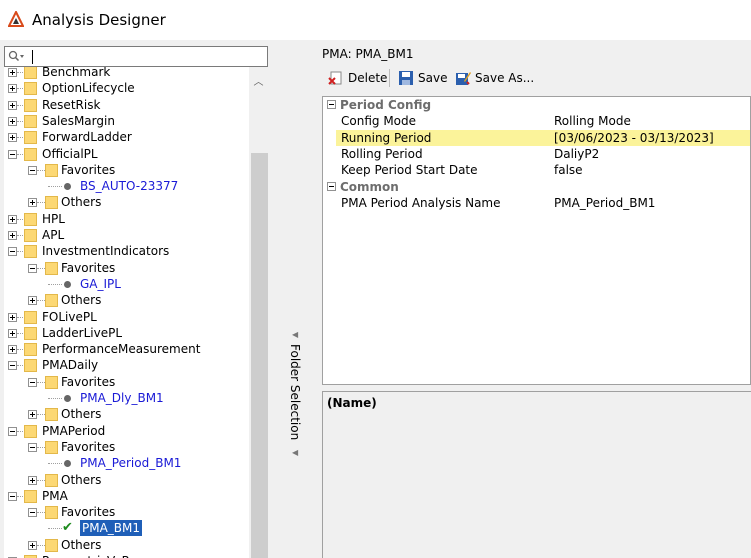  I want to click on property-value: Rolling Mode, so click(592, 121).